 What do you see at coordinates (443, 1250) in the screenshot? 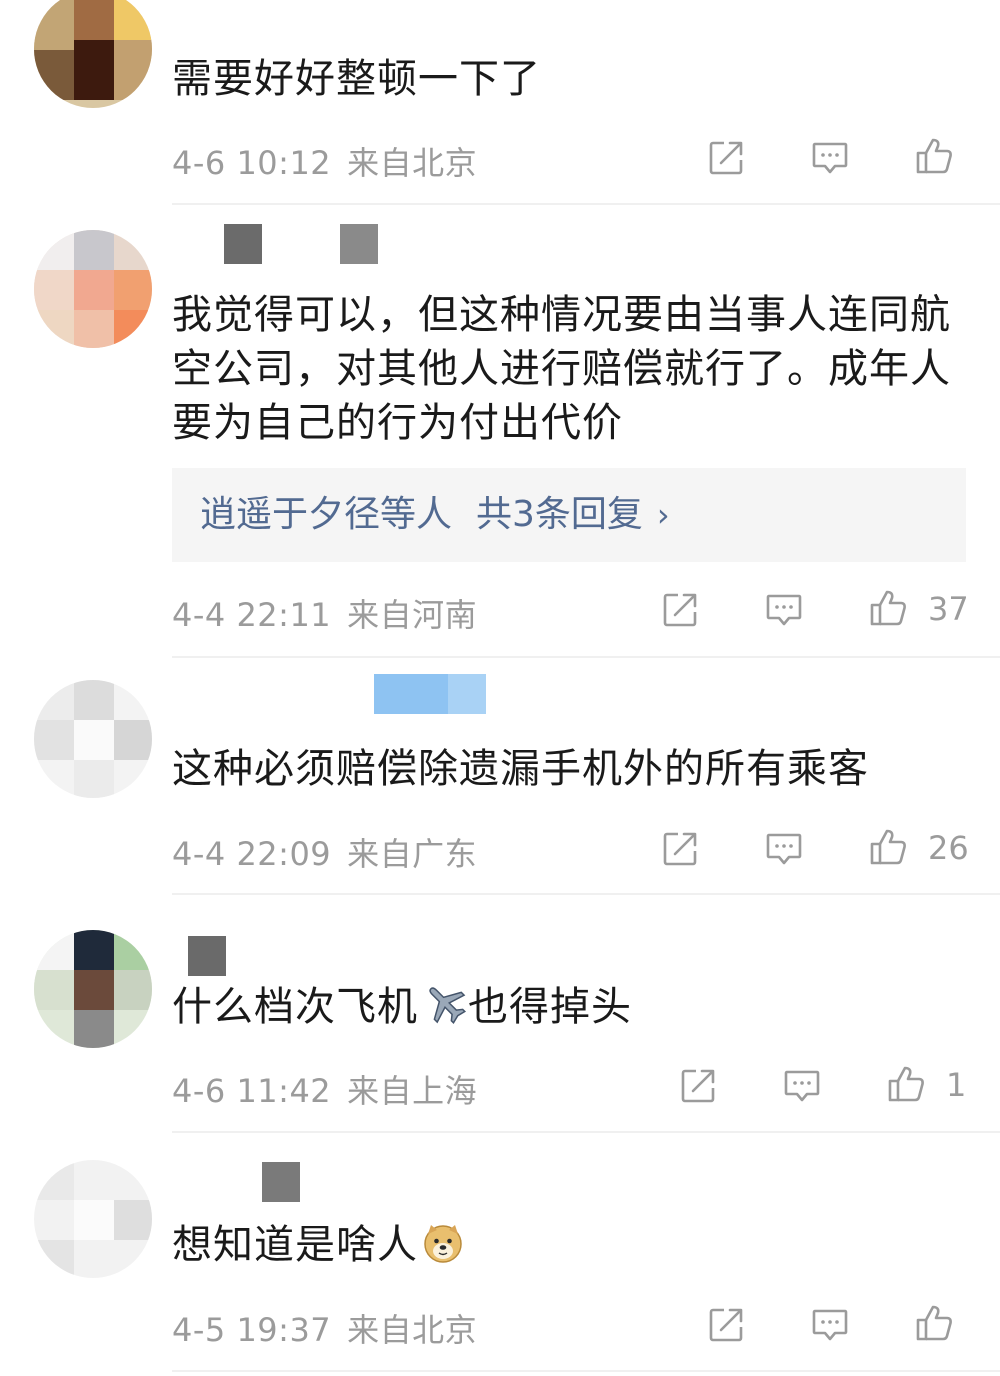
I see `doge-emoji` at bounding box center [443, 1250].